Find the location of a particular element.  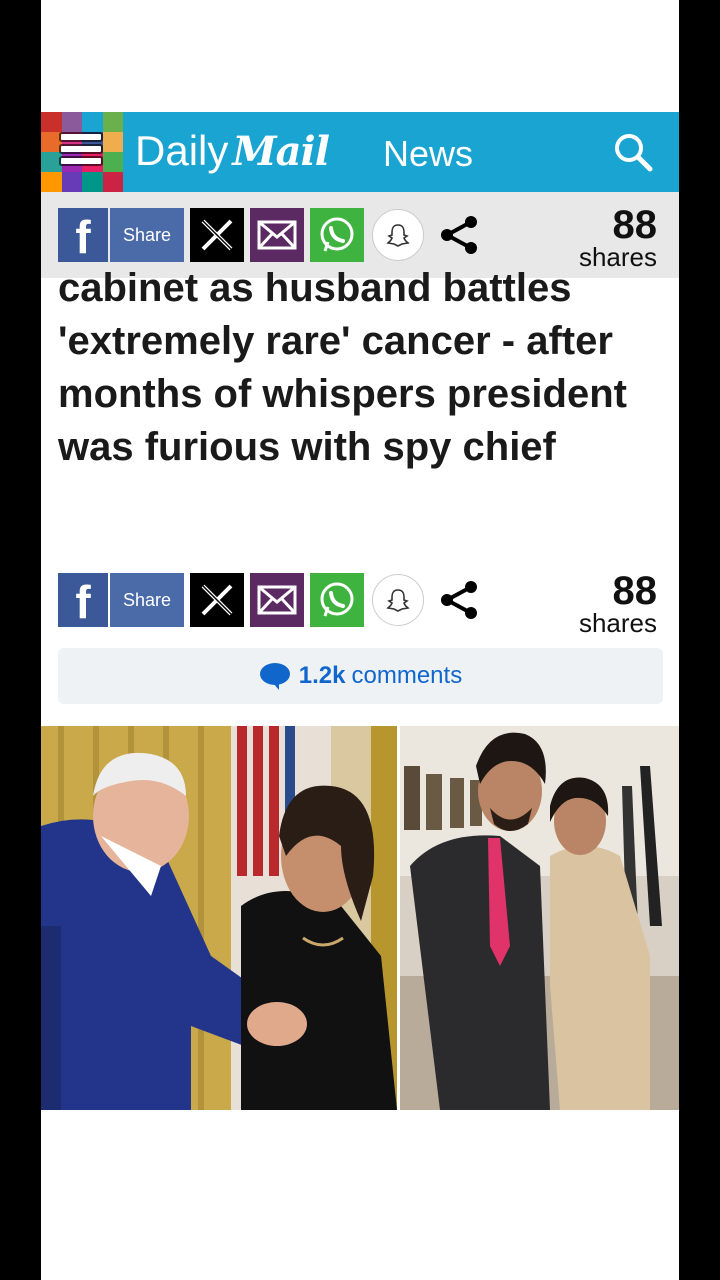

brand-daily: Daily is located at coordinates (182, 150).